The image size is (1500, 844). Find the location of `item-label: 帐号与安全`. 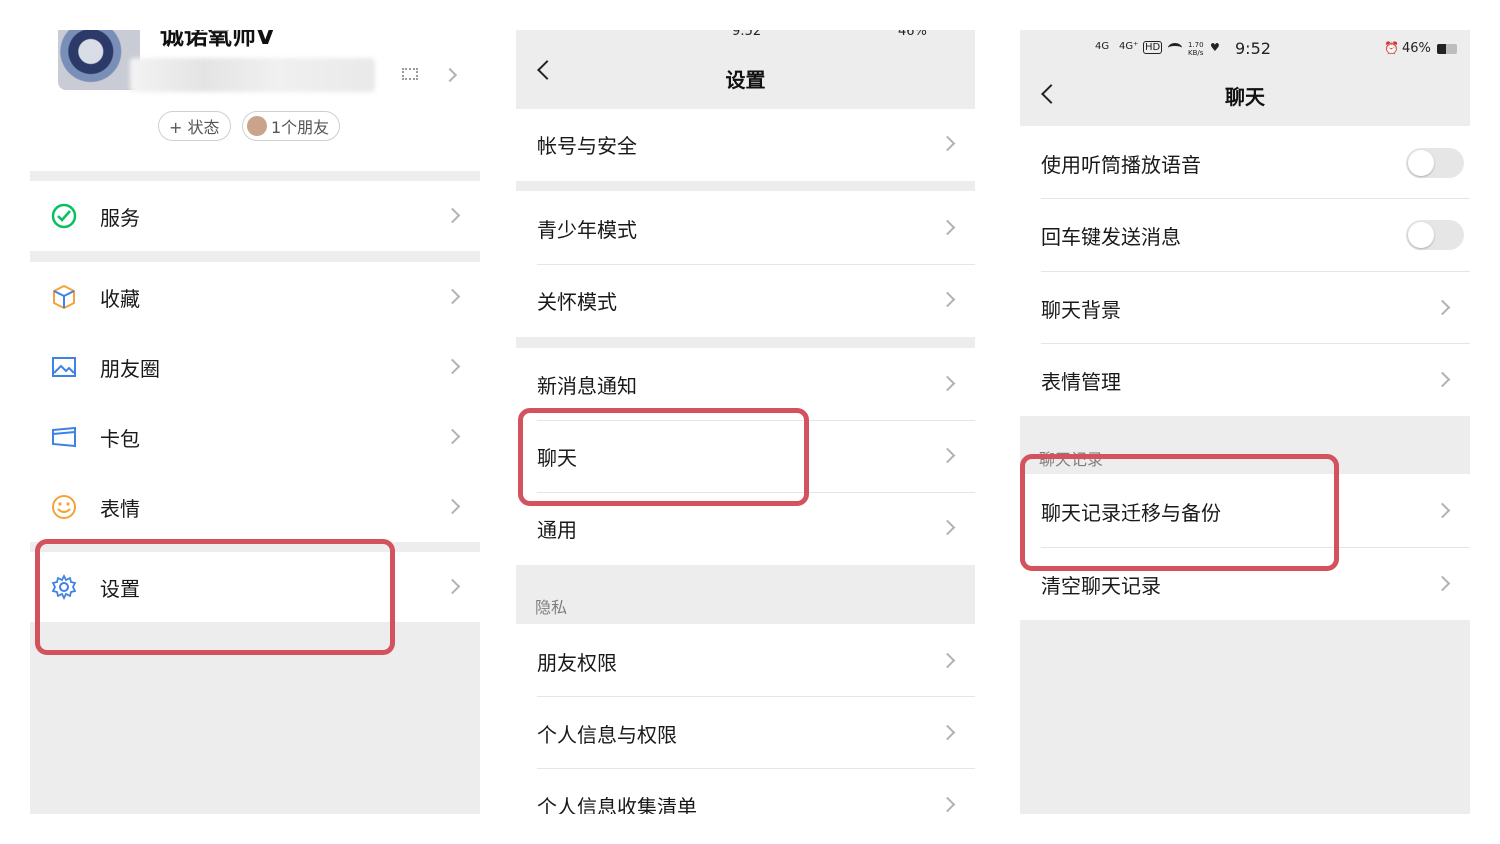

item-label: 帐号与安全 is located at coordinates (587, 145).